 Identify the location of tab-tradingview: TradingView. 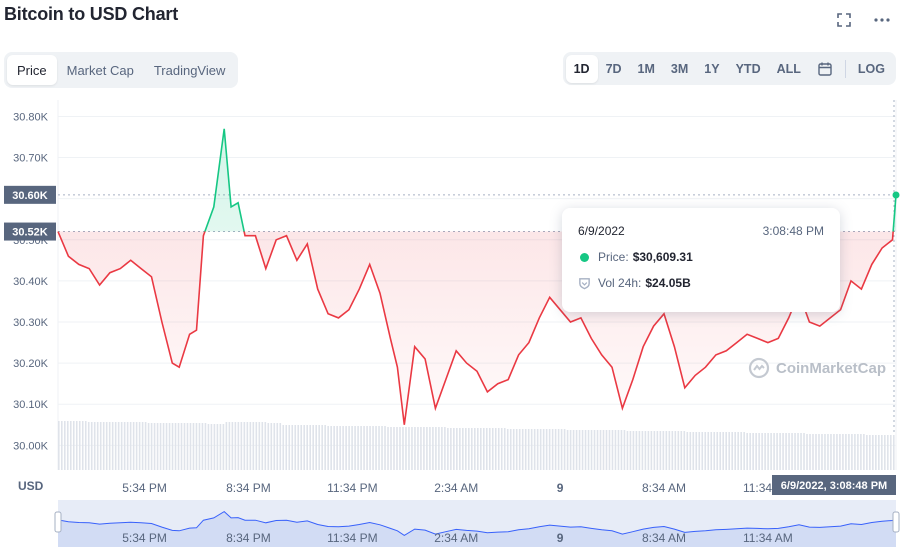
(190, 70).